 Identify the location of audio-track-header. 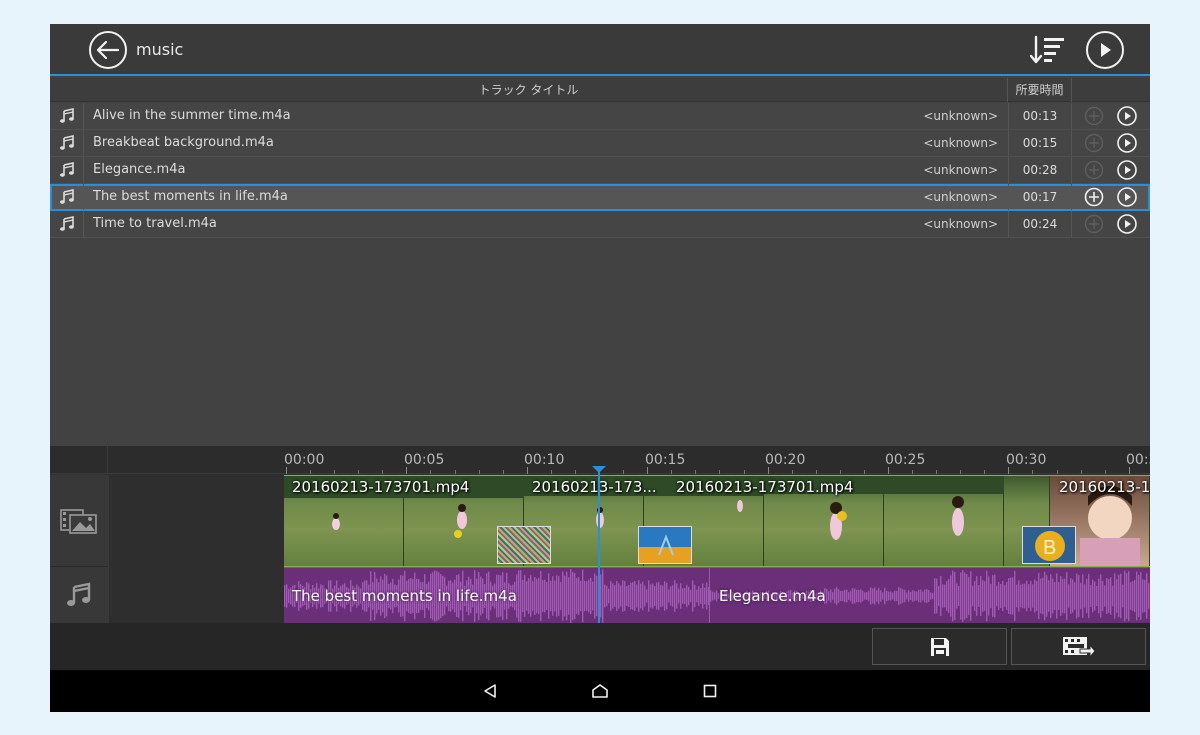
(79, 595).